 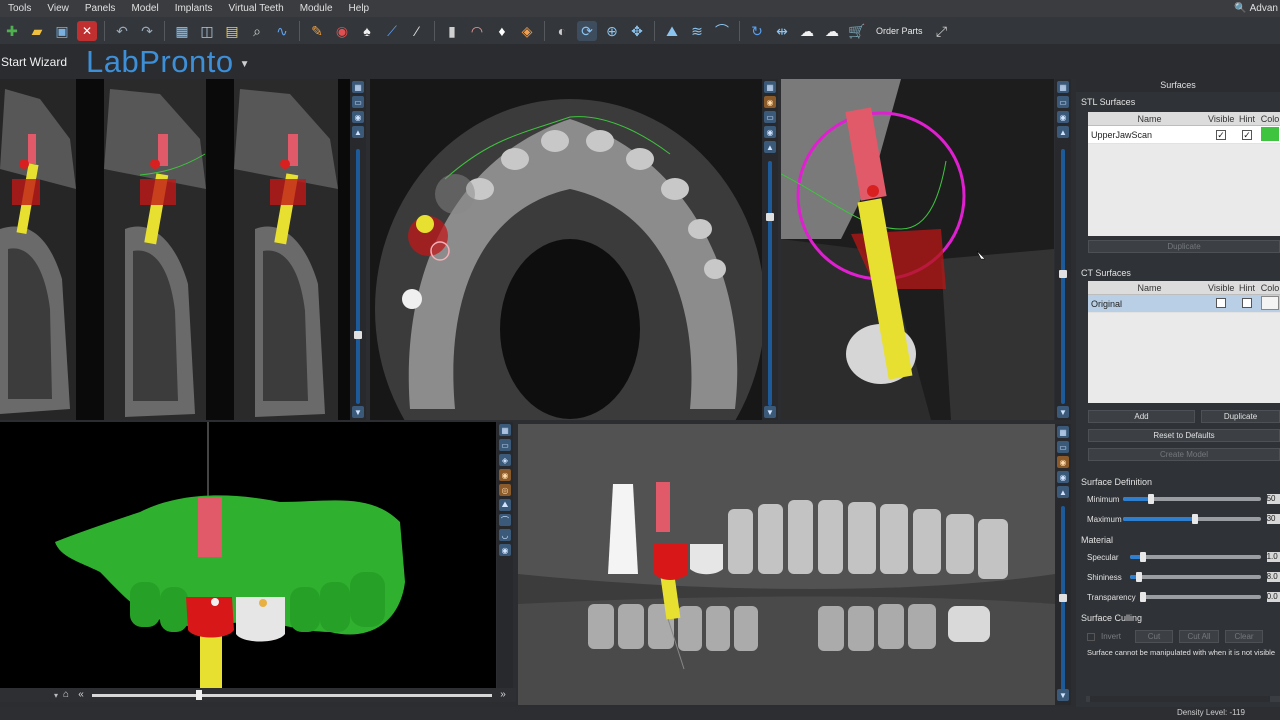 What do you see at coordinates (359, 8) in the screenshot?
I see `menu-help: Help` at bounding box center [359, 8].